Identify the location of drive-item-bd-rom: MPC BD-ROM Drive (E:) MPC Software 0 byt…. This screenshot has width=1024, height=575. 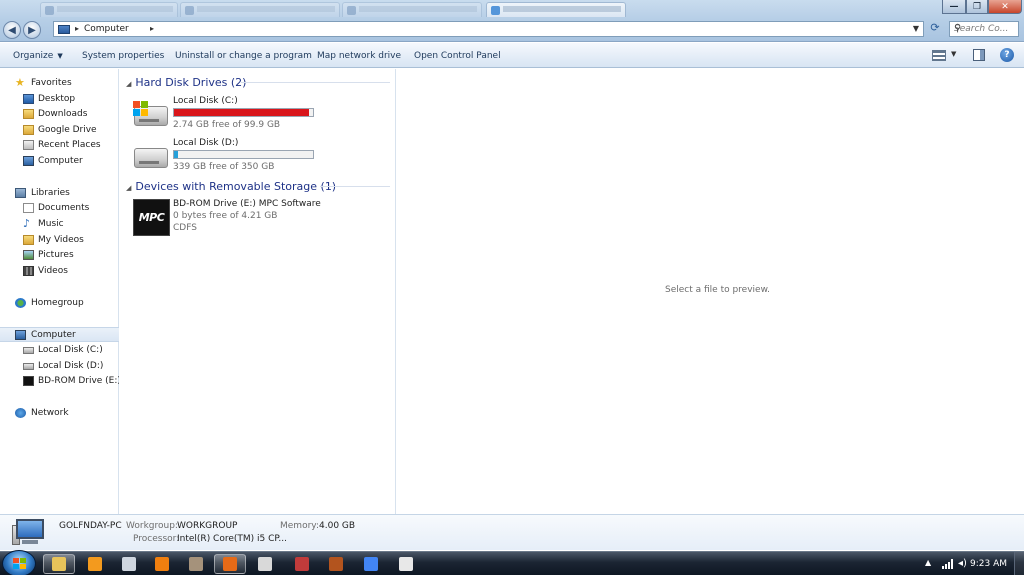
(263, 217).